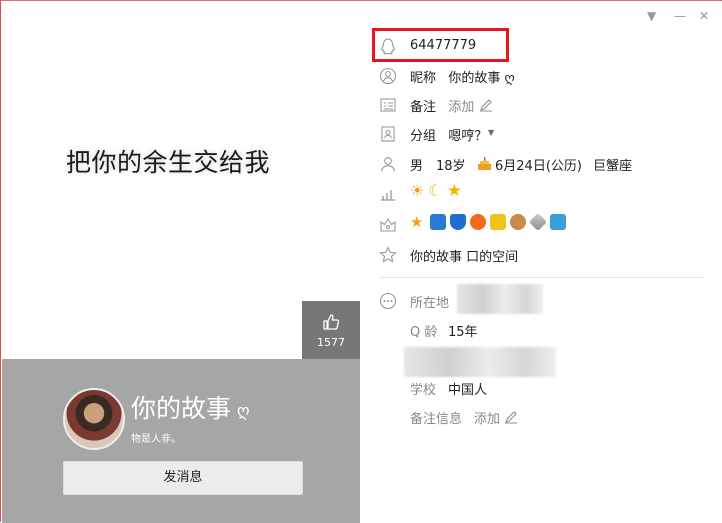  Describe the element at coordinates (388, 76) in the screenshot. I see `user-icon` at that location.